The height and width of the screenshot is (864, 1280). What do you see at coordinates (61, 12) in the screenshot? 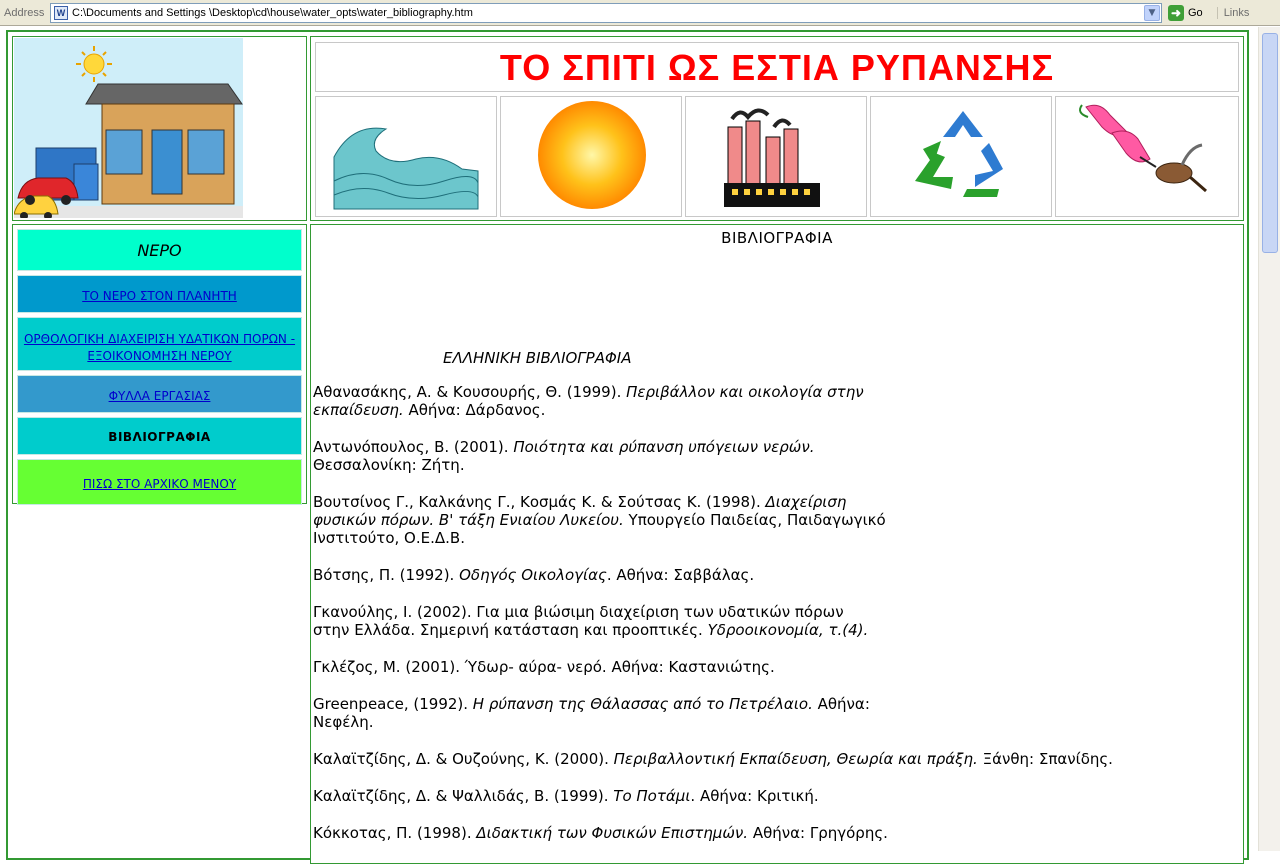
I see `page-icon: W` at bounding box center [61, 12].